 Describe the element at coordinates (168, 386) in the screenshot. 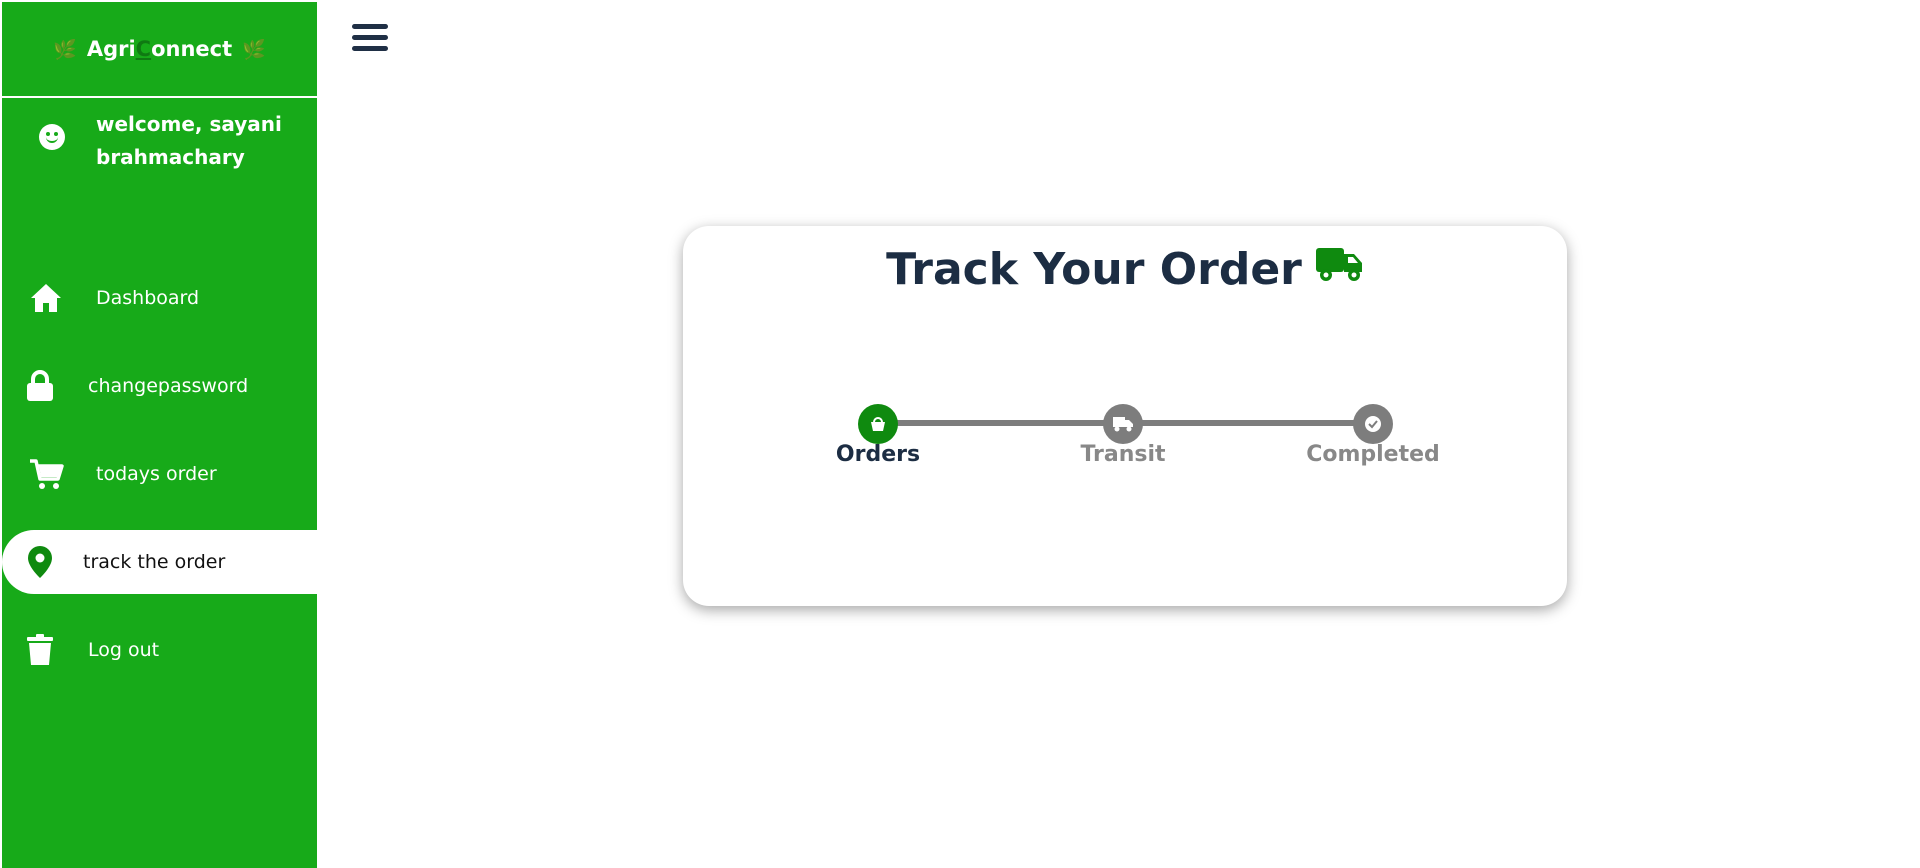

I see `sidebar-item-label: changepassword` at that location.